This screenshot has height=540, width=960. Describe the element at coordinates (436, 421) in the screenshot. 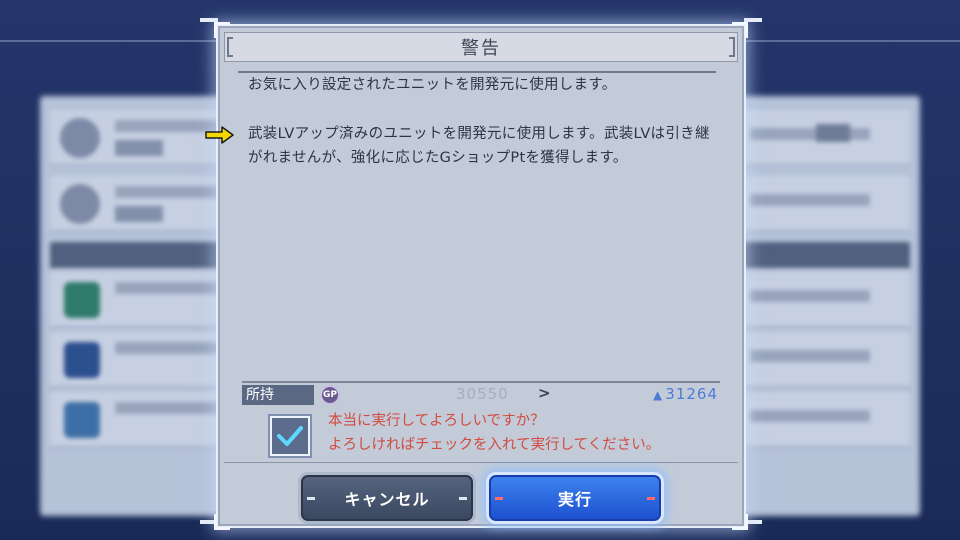

I see `confirm-question: 本当に実行してよろしいですか？` at that location.